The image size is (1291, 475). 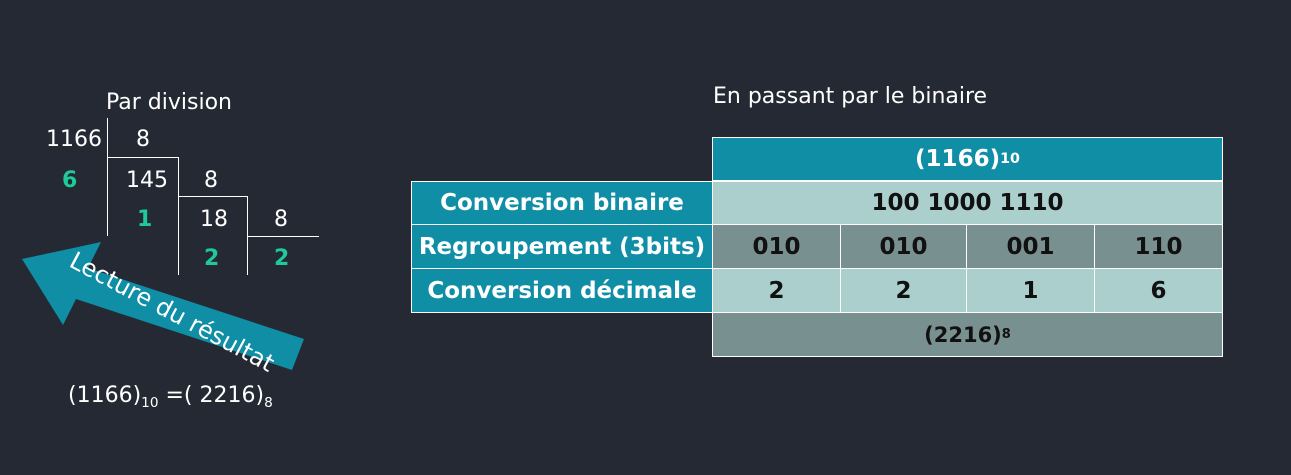 What do you see at coordinates (268, 402) in the screenshot?
I see `result-right-base: 8` at bounding box center [268, 402].